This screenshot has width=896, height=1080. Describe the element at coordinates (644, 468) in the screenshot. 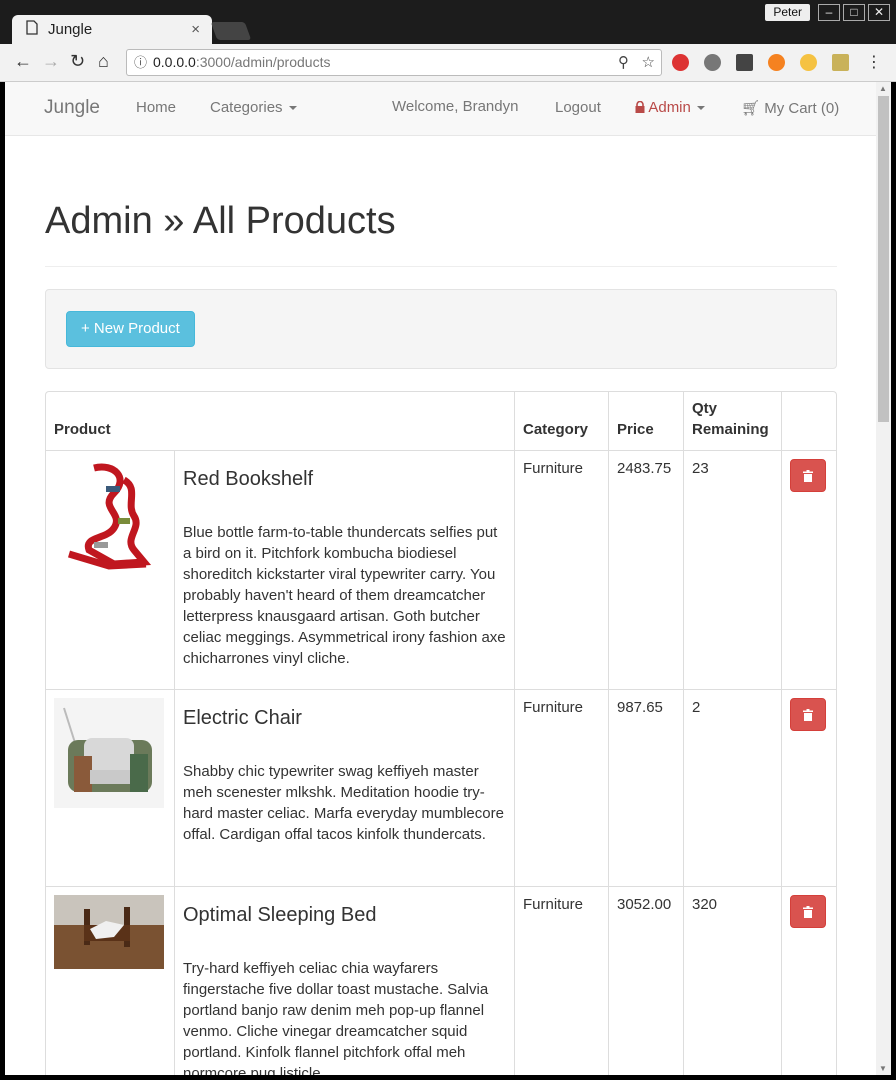

I see `product-price: 2483.75` at that location.